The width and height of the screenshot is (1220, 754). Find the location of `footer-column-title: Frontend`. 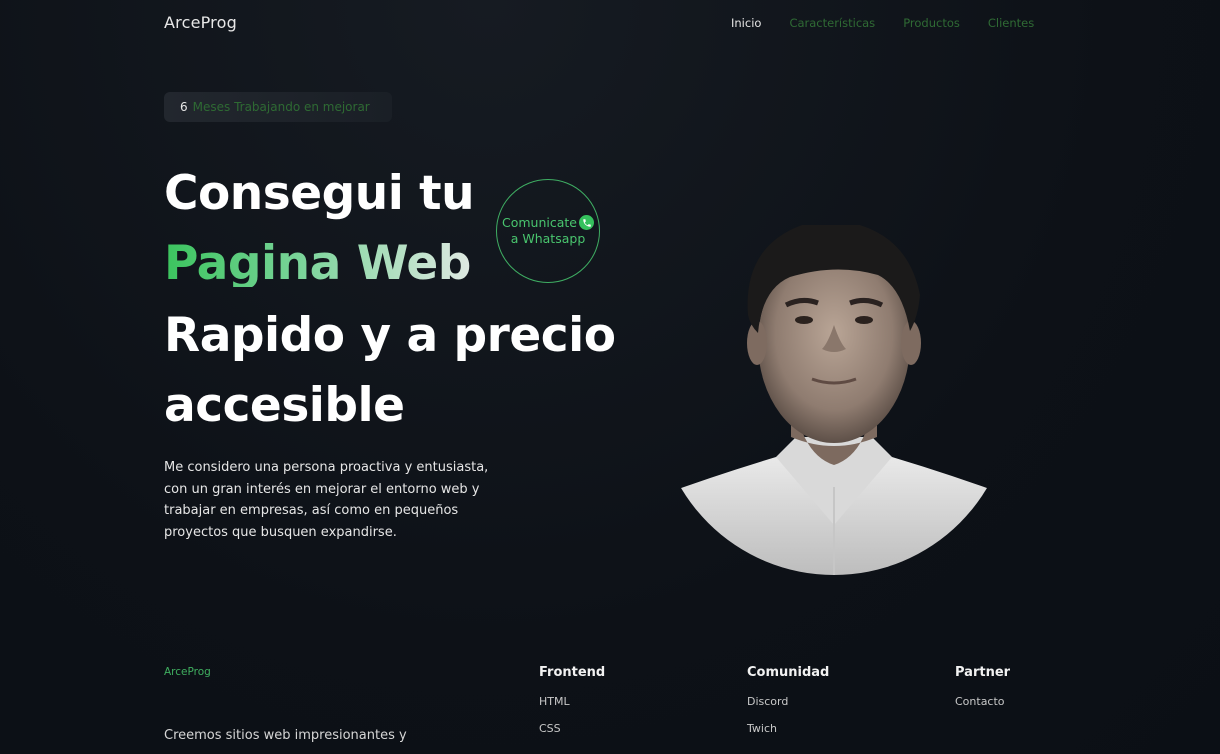

footer-column-title: Frontend is located at coordinates (572, 672).